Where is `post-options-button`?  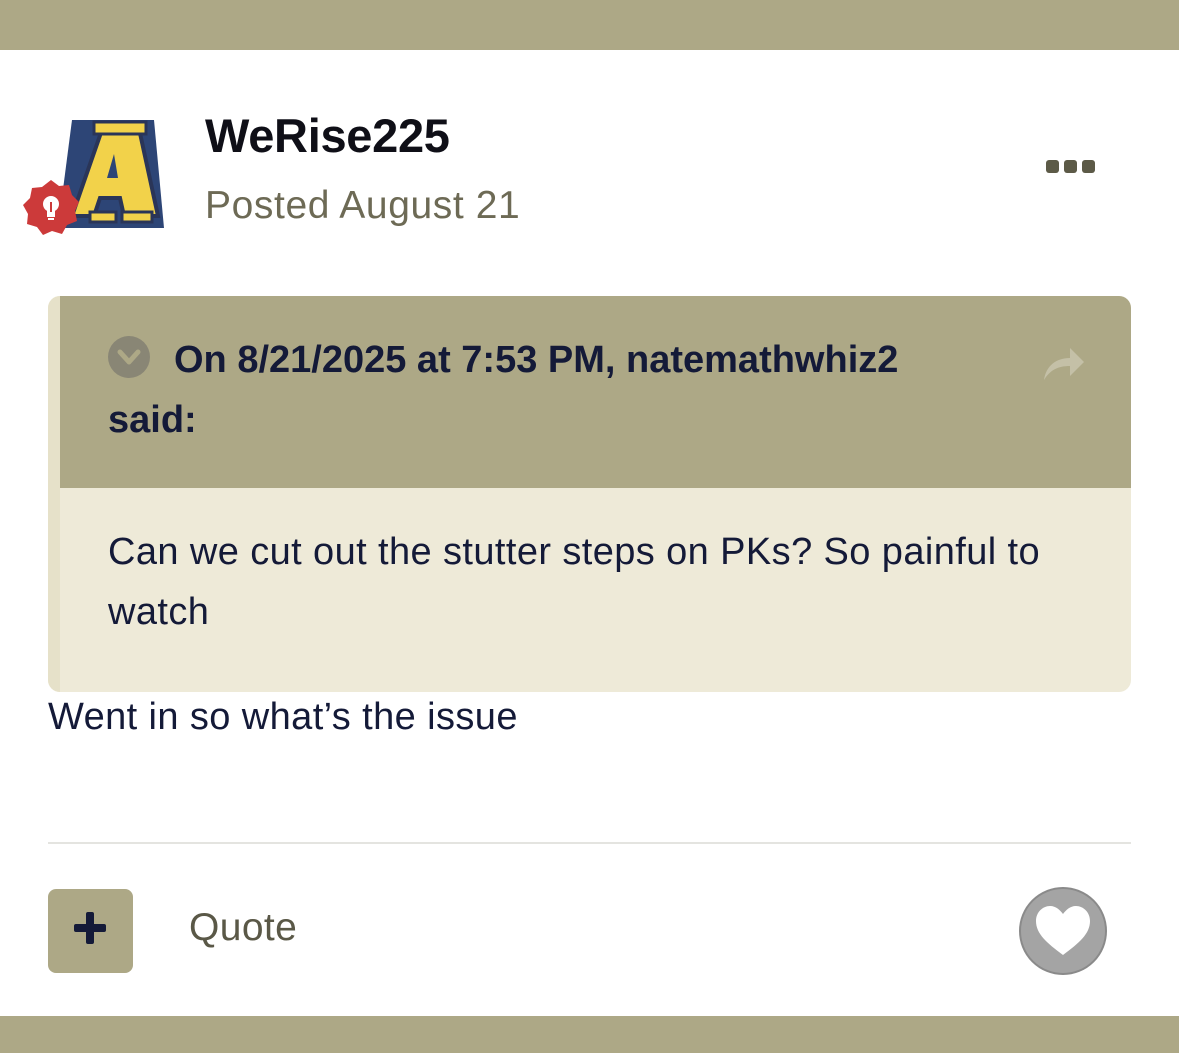 post-options-button is located at coordinates (1071, 167).